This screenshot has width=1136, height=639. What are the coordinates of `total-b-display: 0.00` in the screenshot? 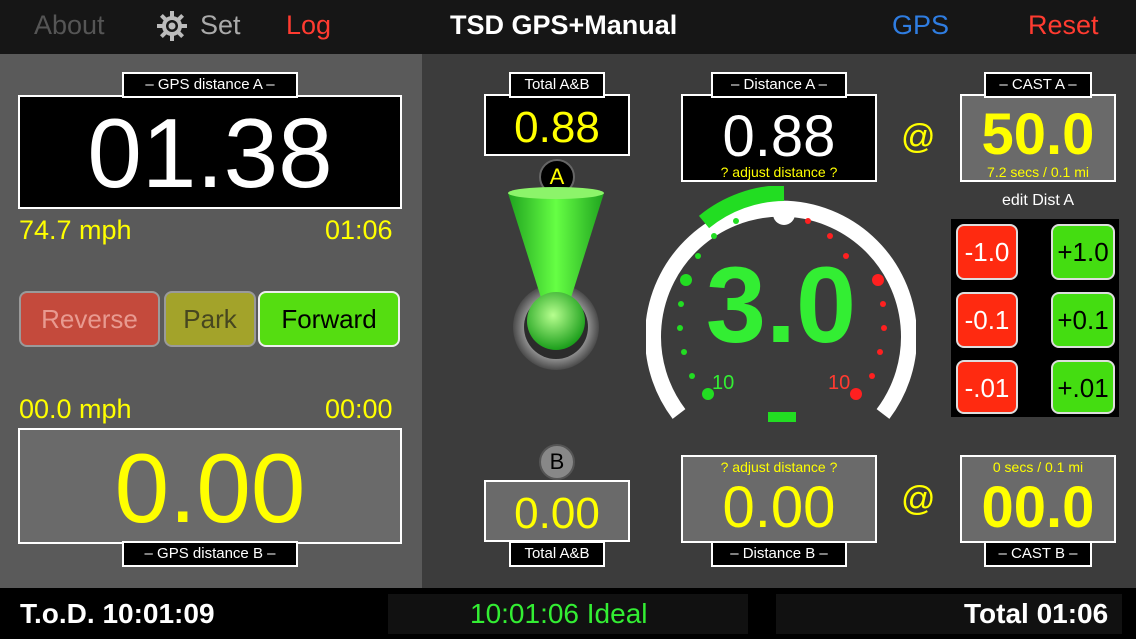 It's located at (557, 511).